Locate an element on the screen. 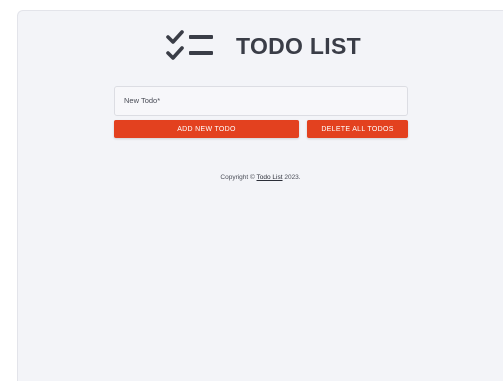 The image size is (503, 381). delete-all-button: DELETE ALL TODOS is located at coordinates (357, 129).